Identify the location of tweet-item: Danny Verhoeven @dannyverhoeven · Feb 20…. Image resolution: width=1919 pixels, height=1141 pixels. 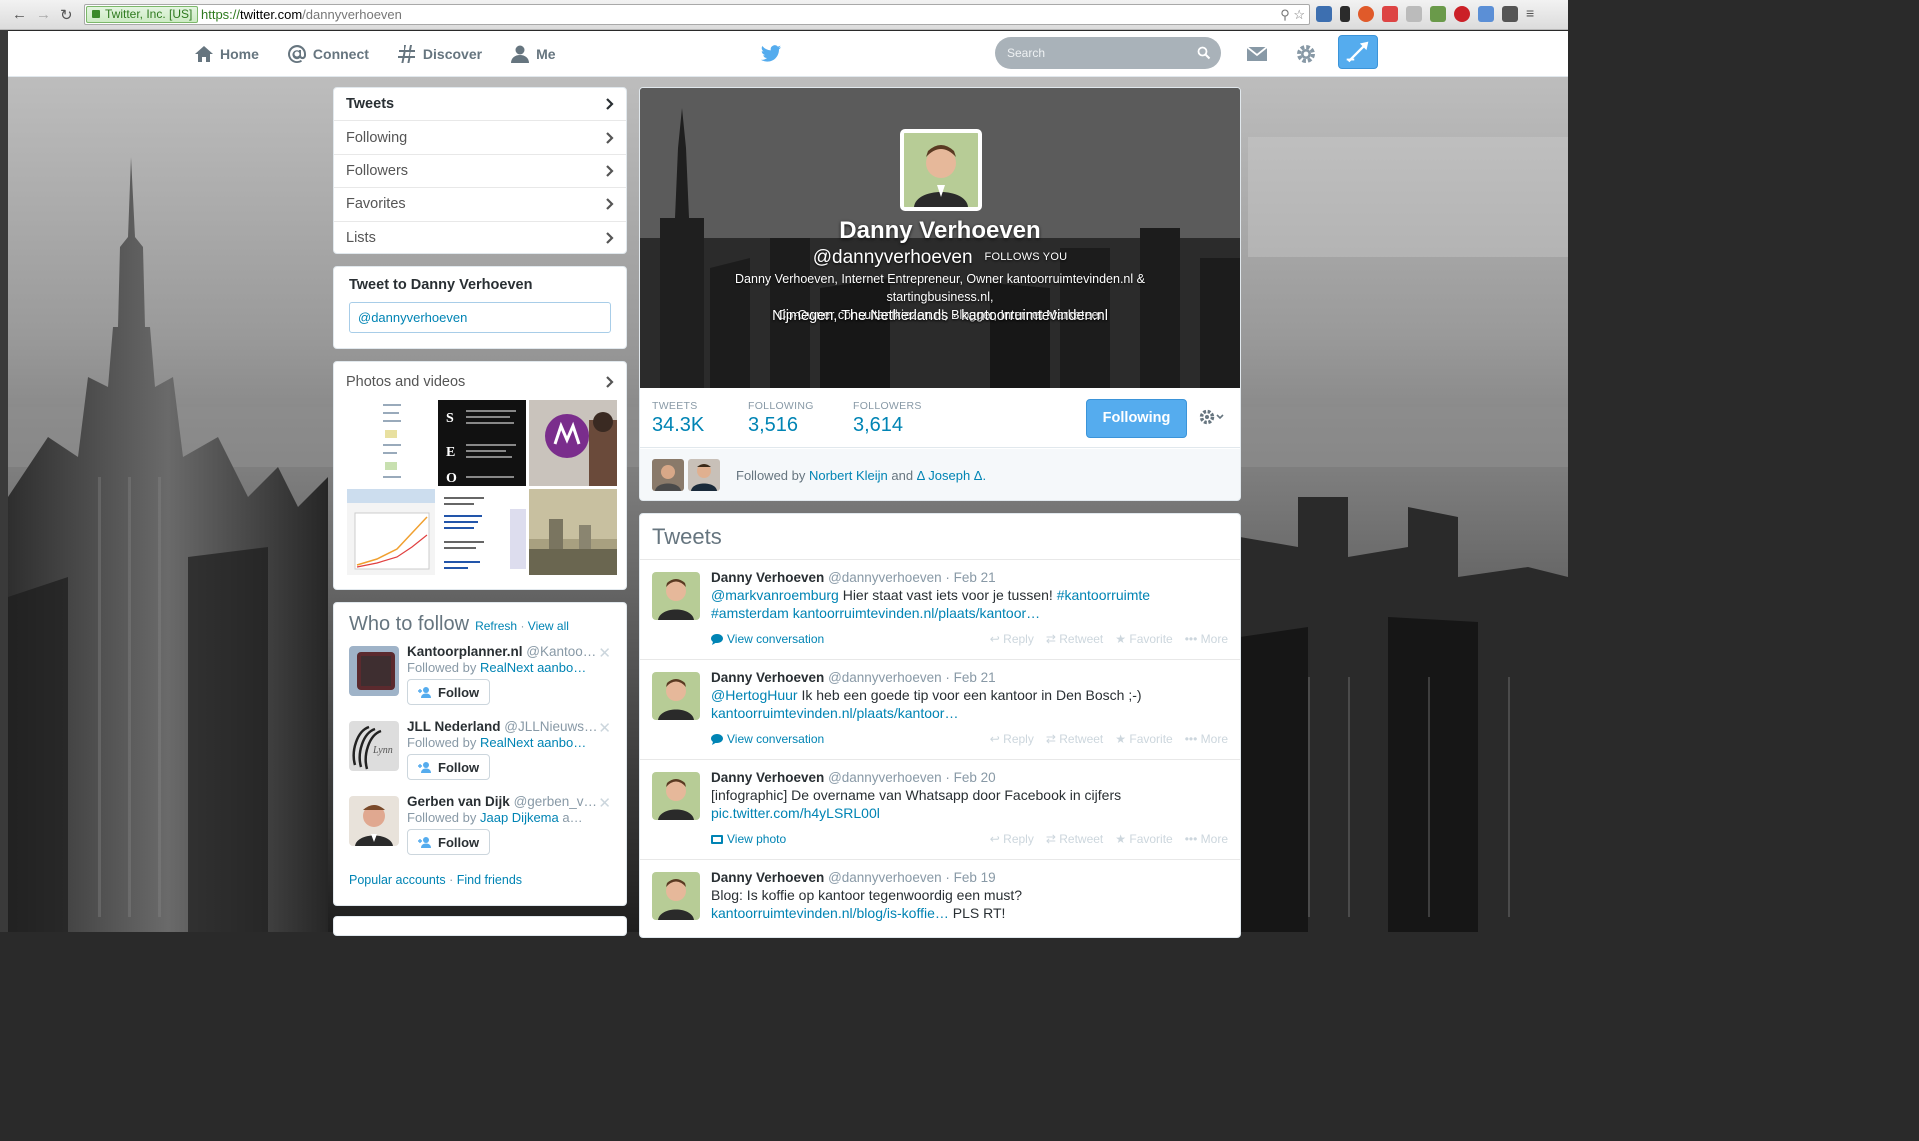
(940, 810).